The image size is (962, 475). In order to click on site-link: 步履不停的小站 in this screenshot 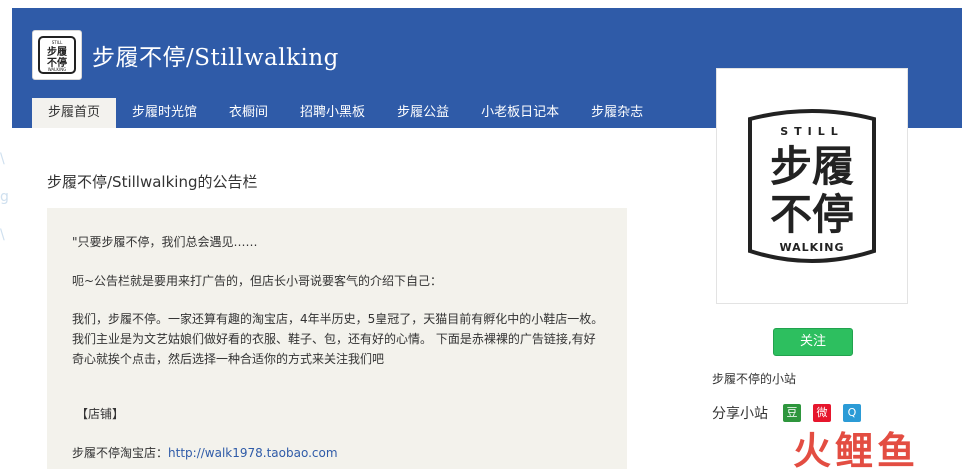, I will do `click(754, 378)`.